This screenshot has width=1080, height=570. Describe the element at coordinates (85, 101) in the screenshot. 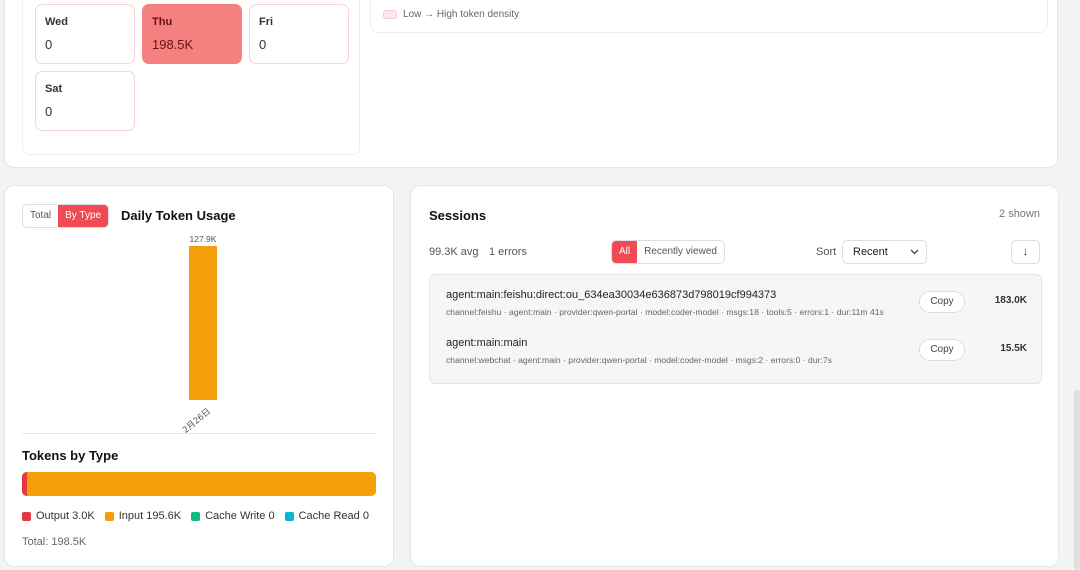

I see `day-cell-sat: Sat 0` at that location.